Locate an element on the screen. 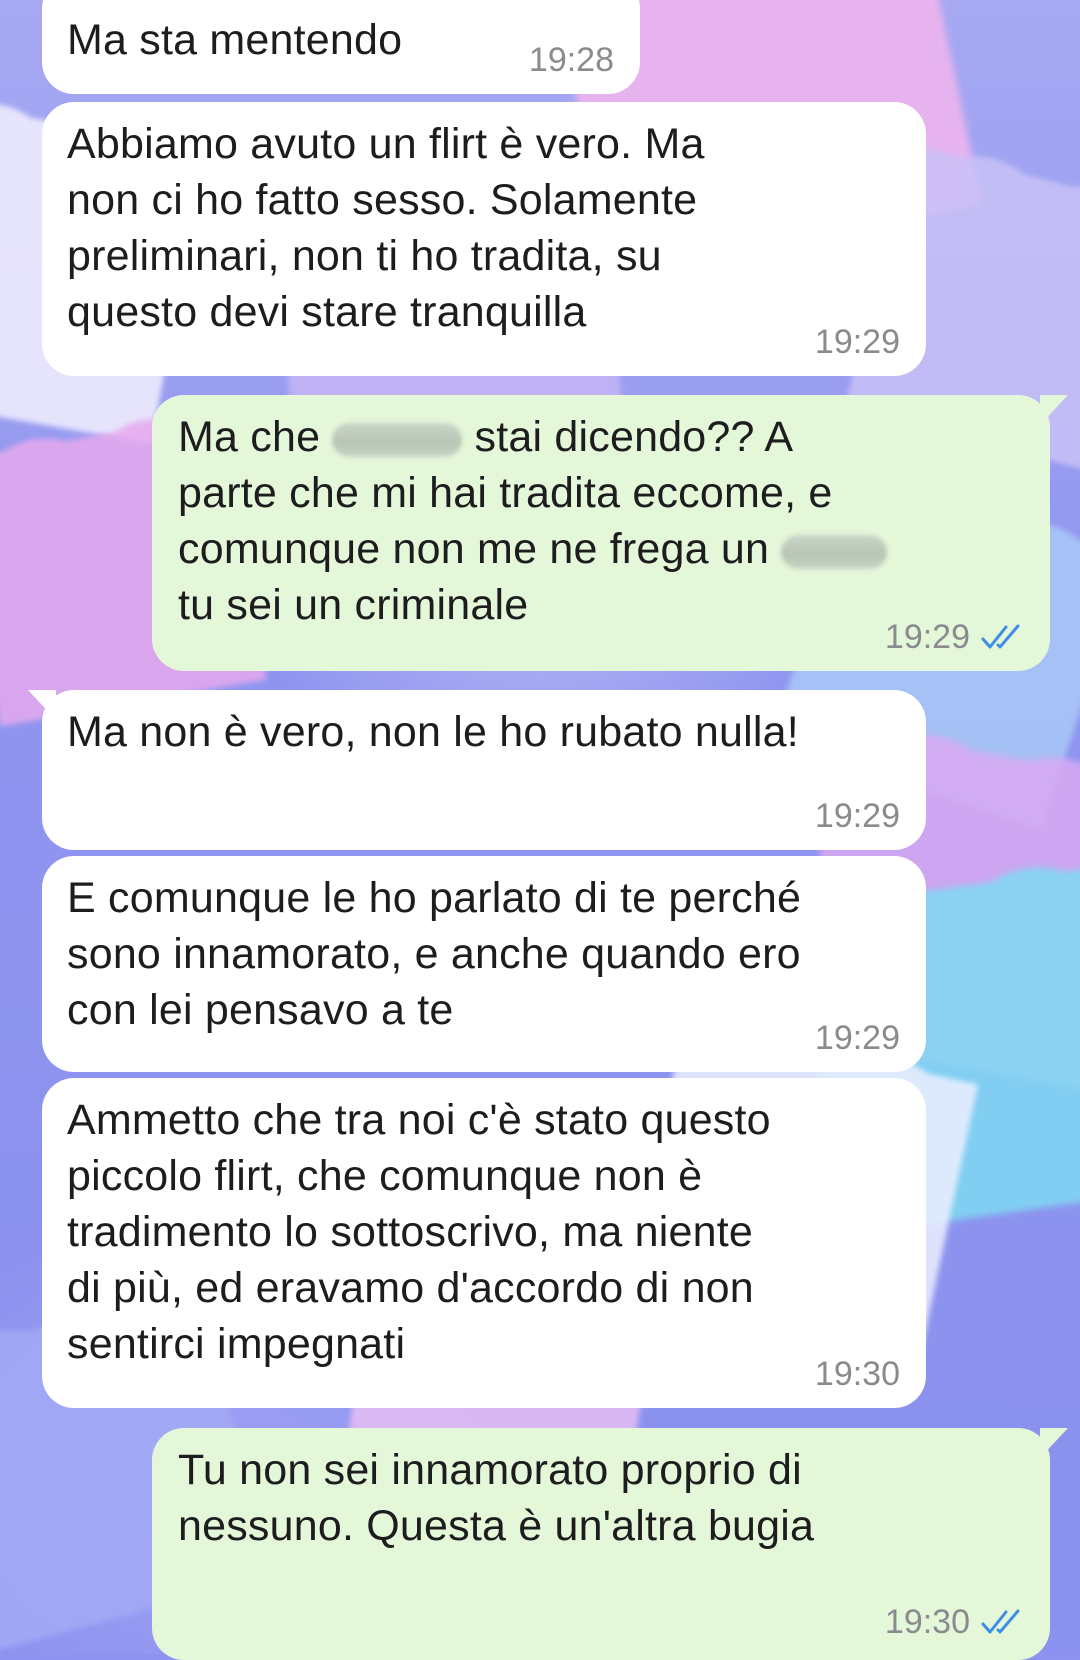  message-time: 19:28 is located at coordinates (571, 60).